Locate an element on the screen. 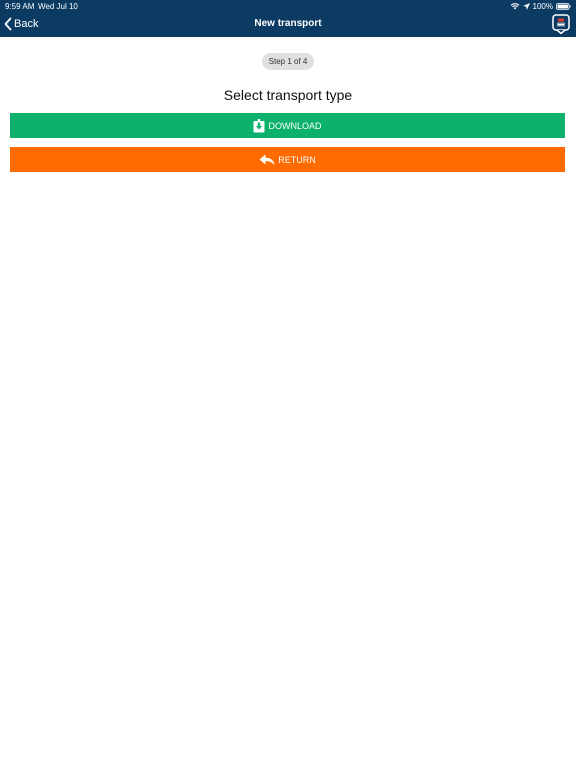 Image resolution: width=576 pixels, height=768 pixels. download-label: DOWNLOAD is located at coordinates (295, 125).